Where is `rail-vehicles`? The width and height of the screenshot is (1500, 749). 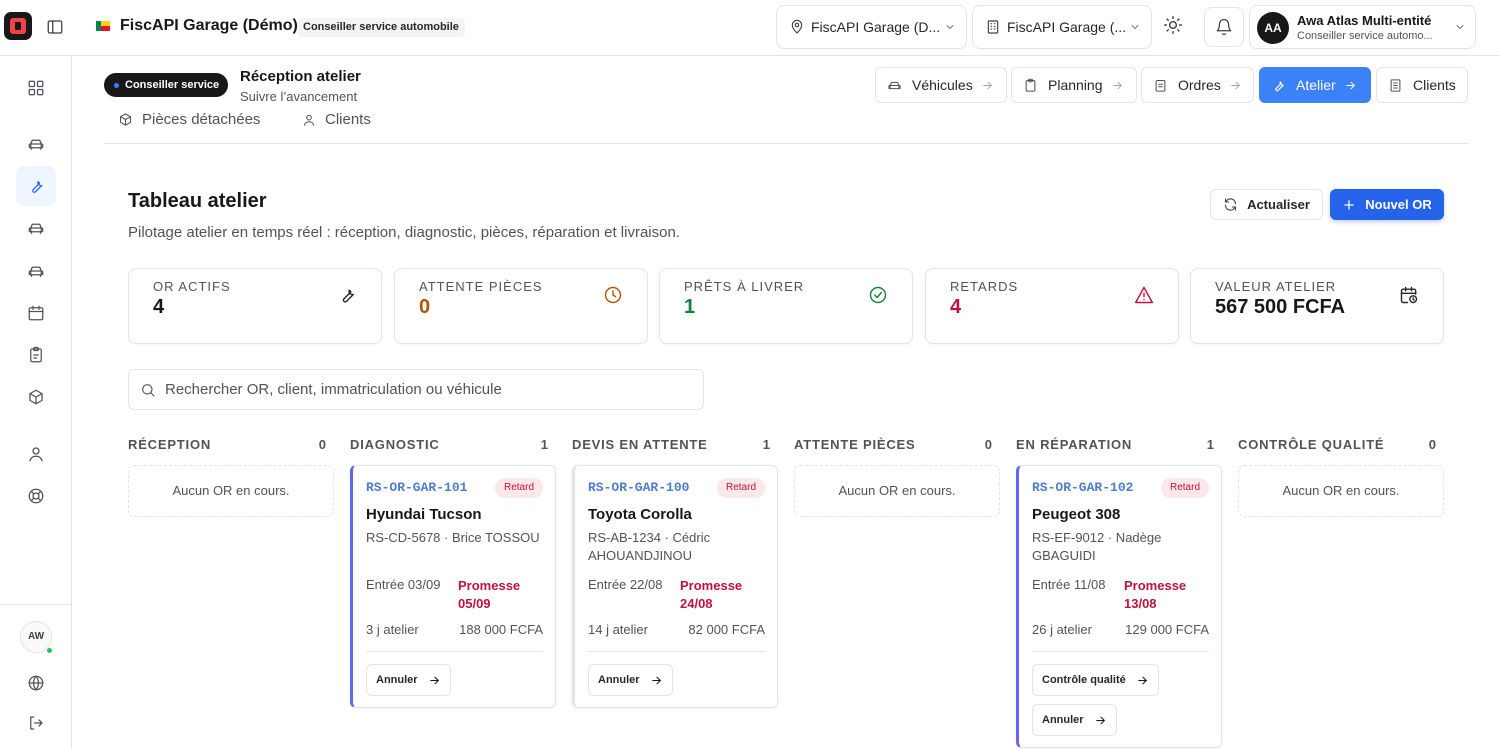 rail-vehicles is located at coordinates (36, 144).